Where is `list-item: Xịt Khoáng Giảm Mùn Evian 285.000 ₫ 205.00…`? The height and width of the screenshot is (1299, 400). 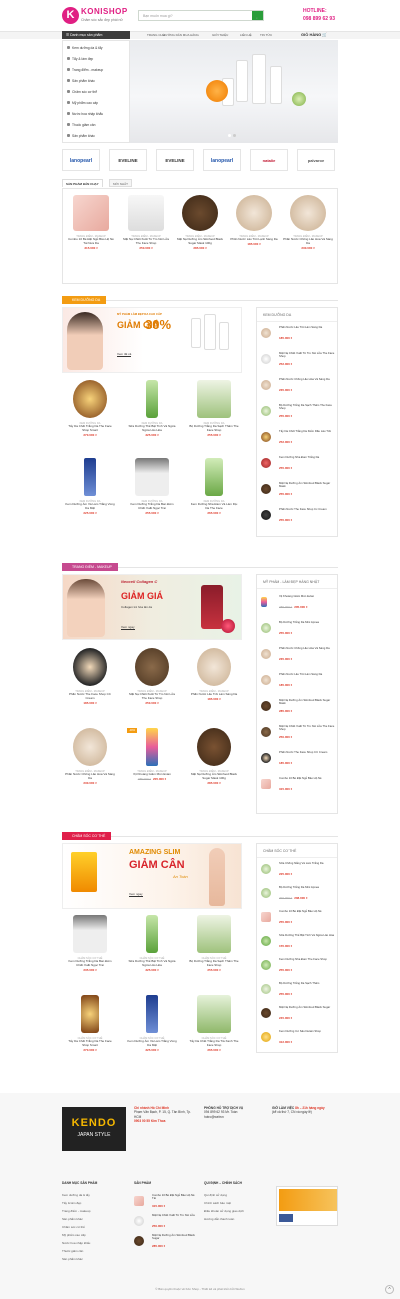
list-item: Xịt Khoáng Giảm Mùn Evian 285.000 ₫ 205.00… is located at coordinates (298, 602).